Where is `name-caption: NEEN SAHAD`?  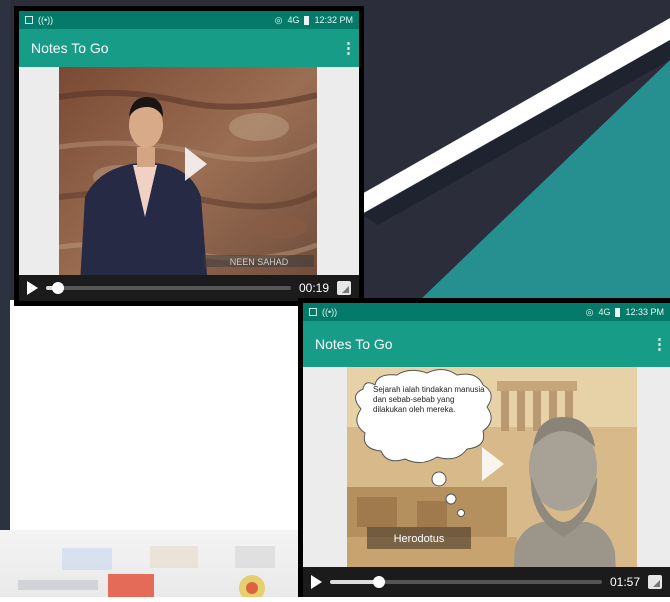
name-caption: NEEN SAHAD is located at coordinates (259, 262).